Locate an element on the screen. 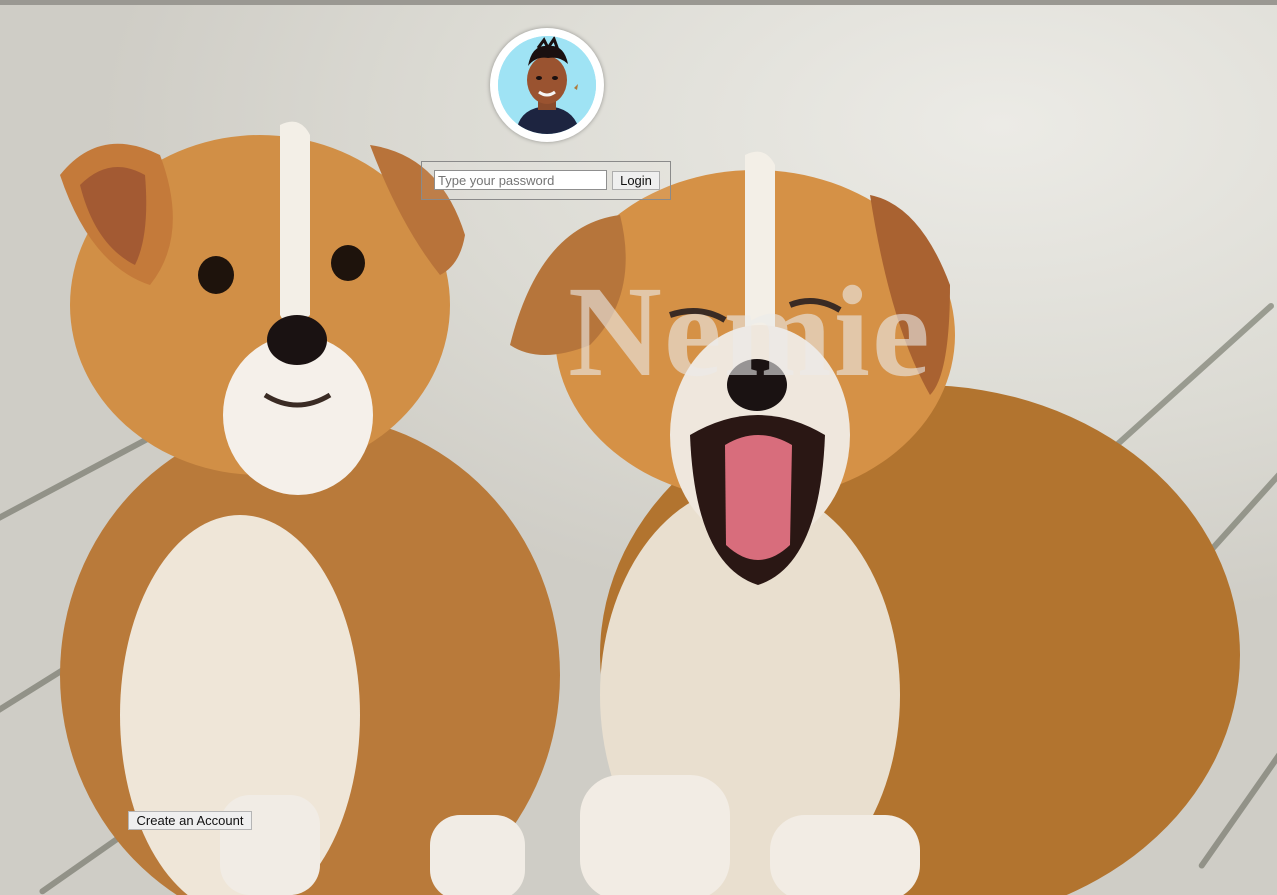 This screenshot has width=1277, height=895. login-button: Login is located at coordinates (636, 180).